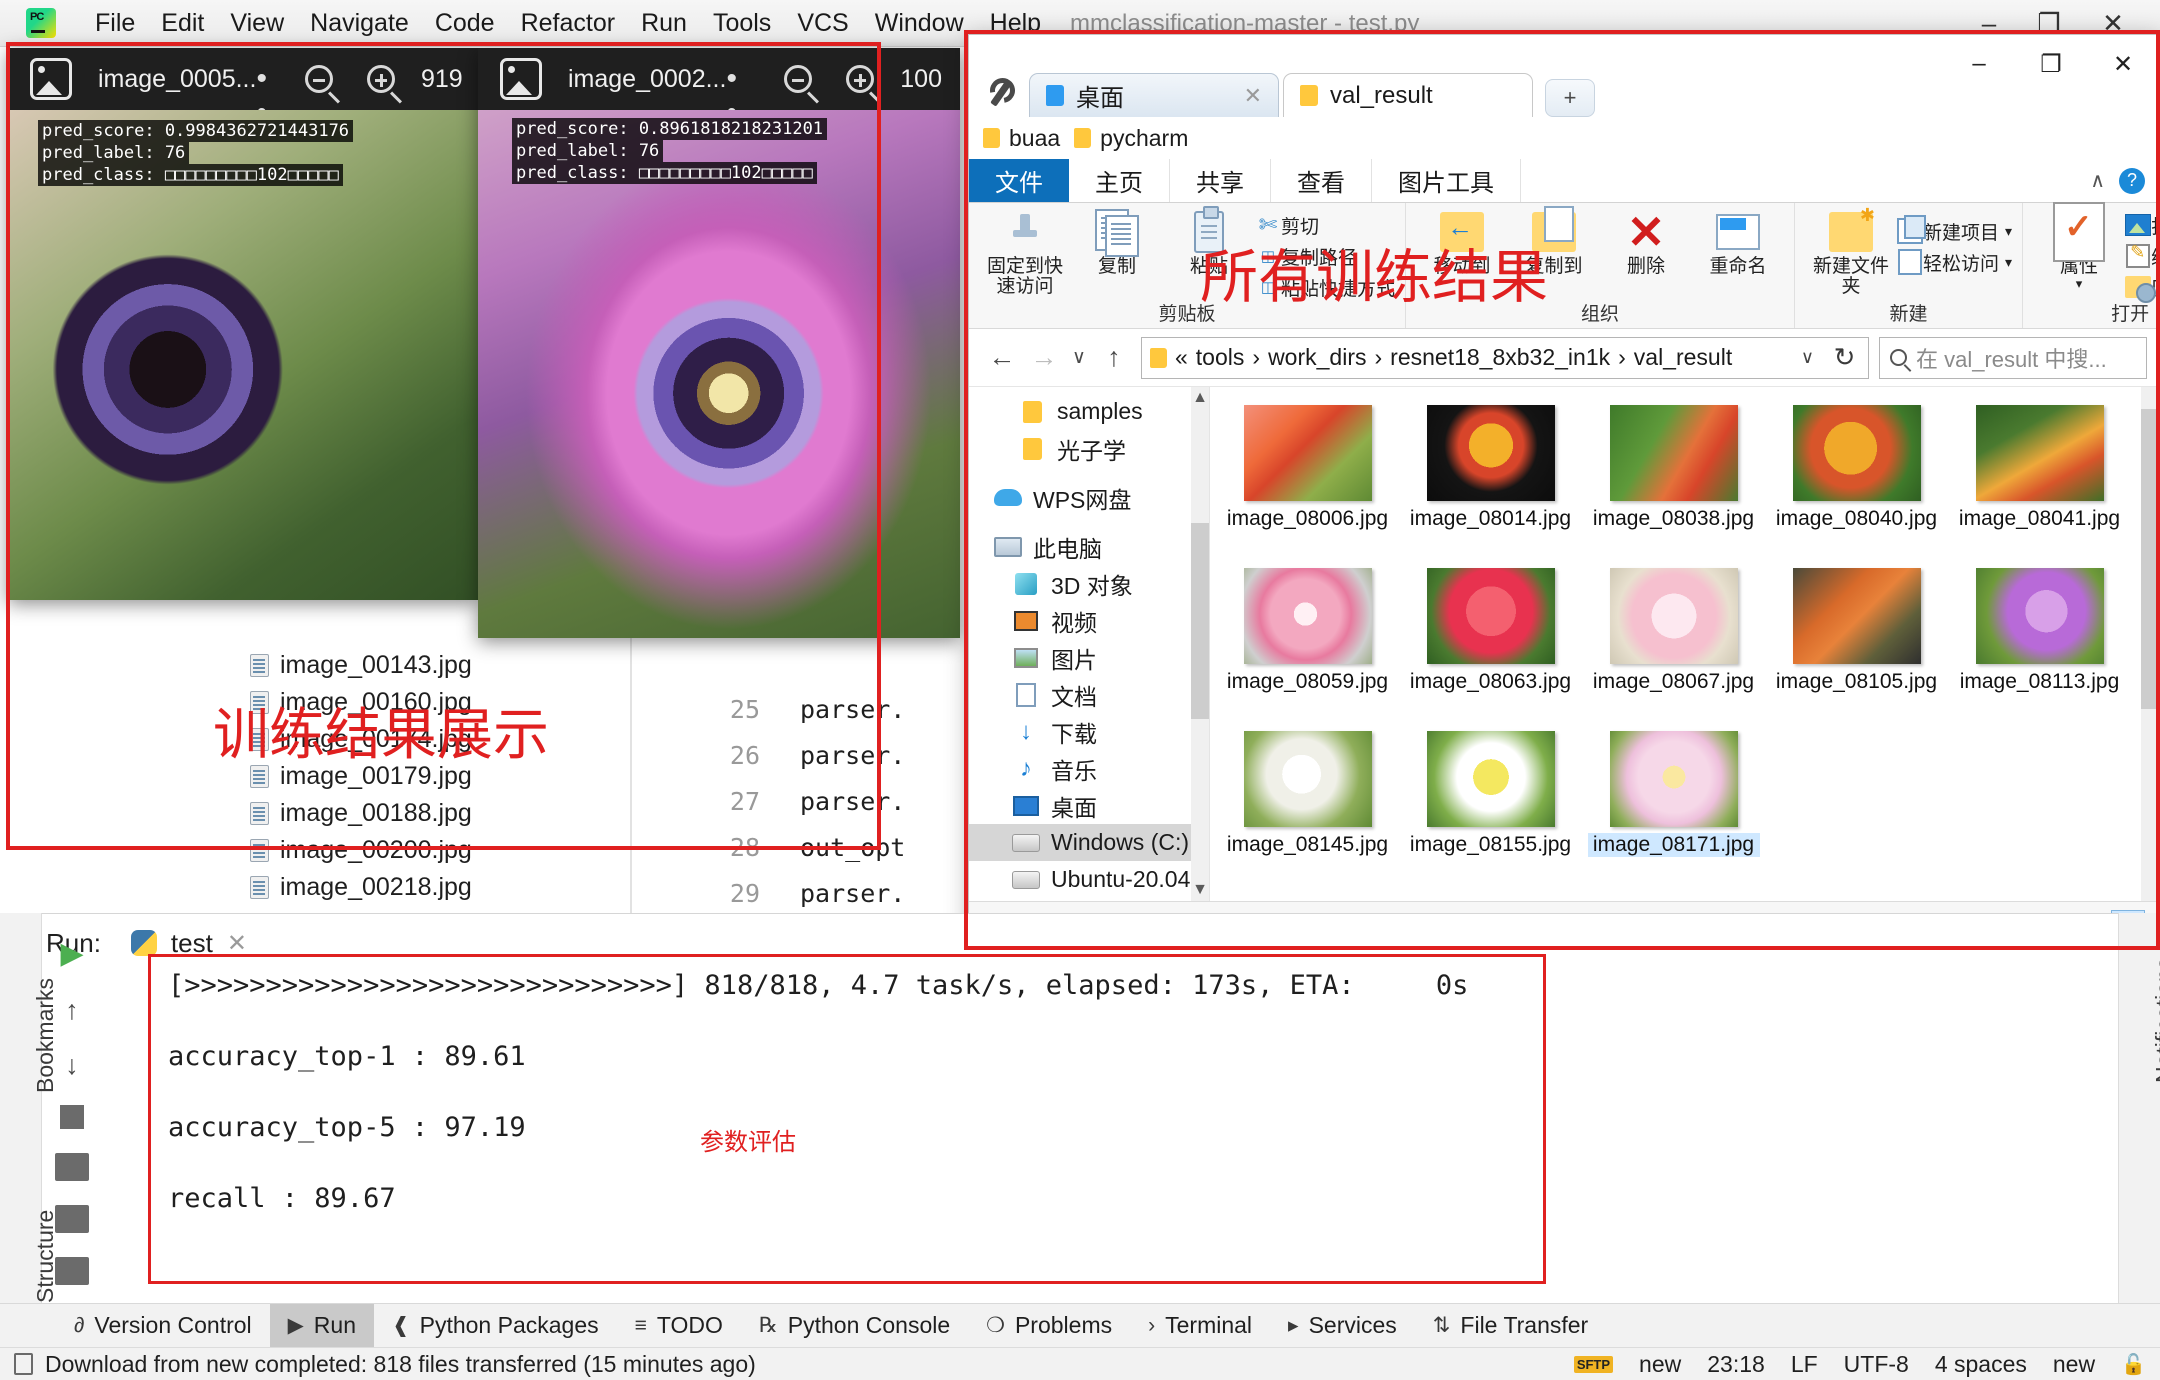 This screenshot has width=2160, height=1380. Describe the element at coordinates (2008, 262) in the screenshot. I see `chevron-down-icon: ▾` at that location.